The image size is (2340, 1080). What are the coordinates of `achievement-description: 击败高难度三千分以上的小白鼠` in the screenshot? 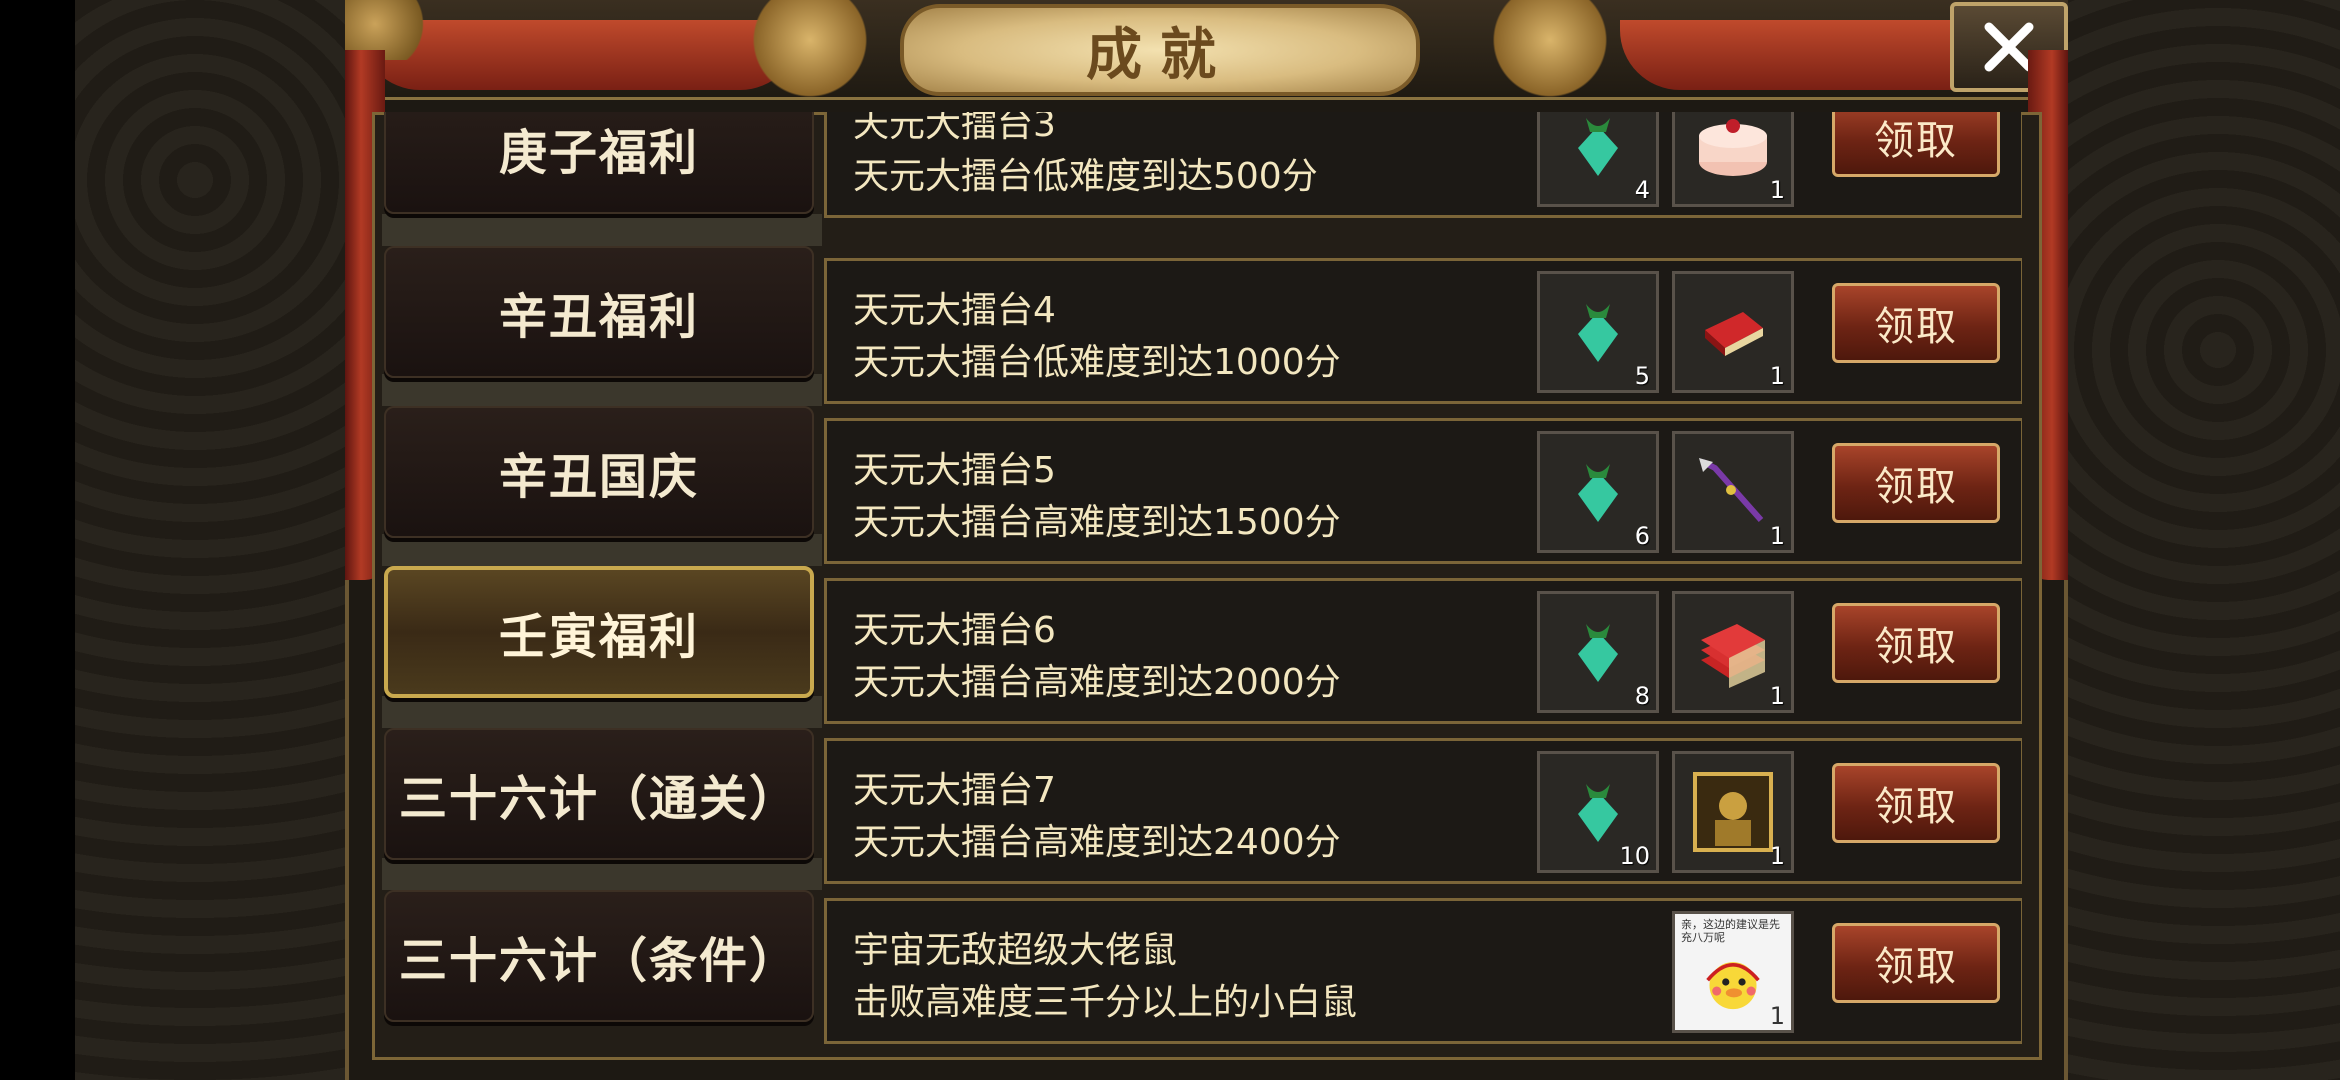 It's located at (1105, 1002).